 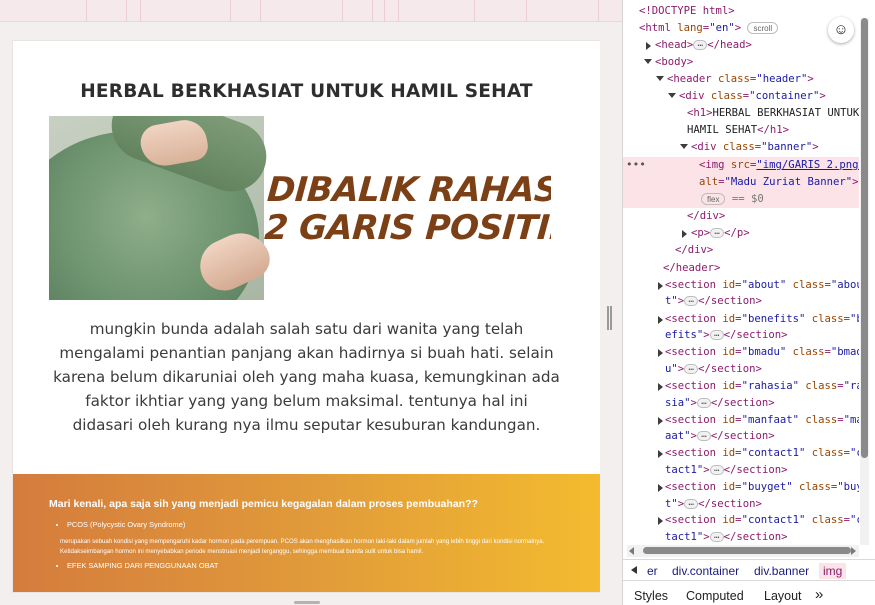 I want to click on breadcrumb-back-icon, so click(x=634, y=570).